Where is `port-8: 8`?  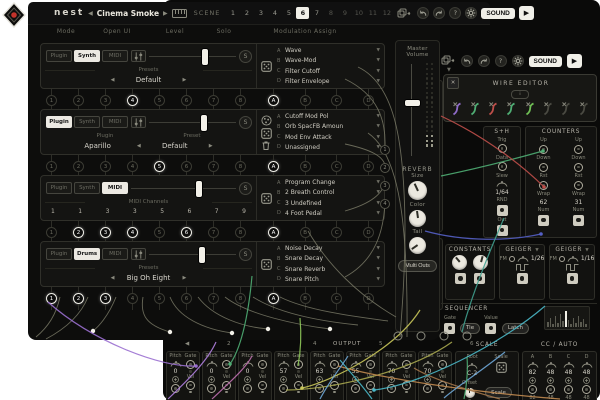
port-8: 8 is located at coordinates (240, 232).